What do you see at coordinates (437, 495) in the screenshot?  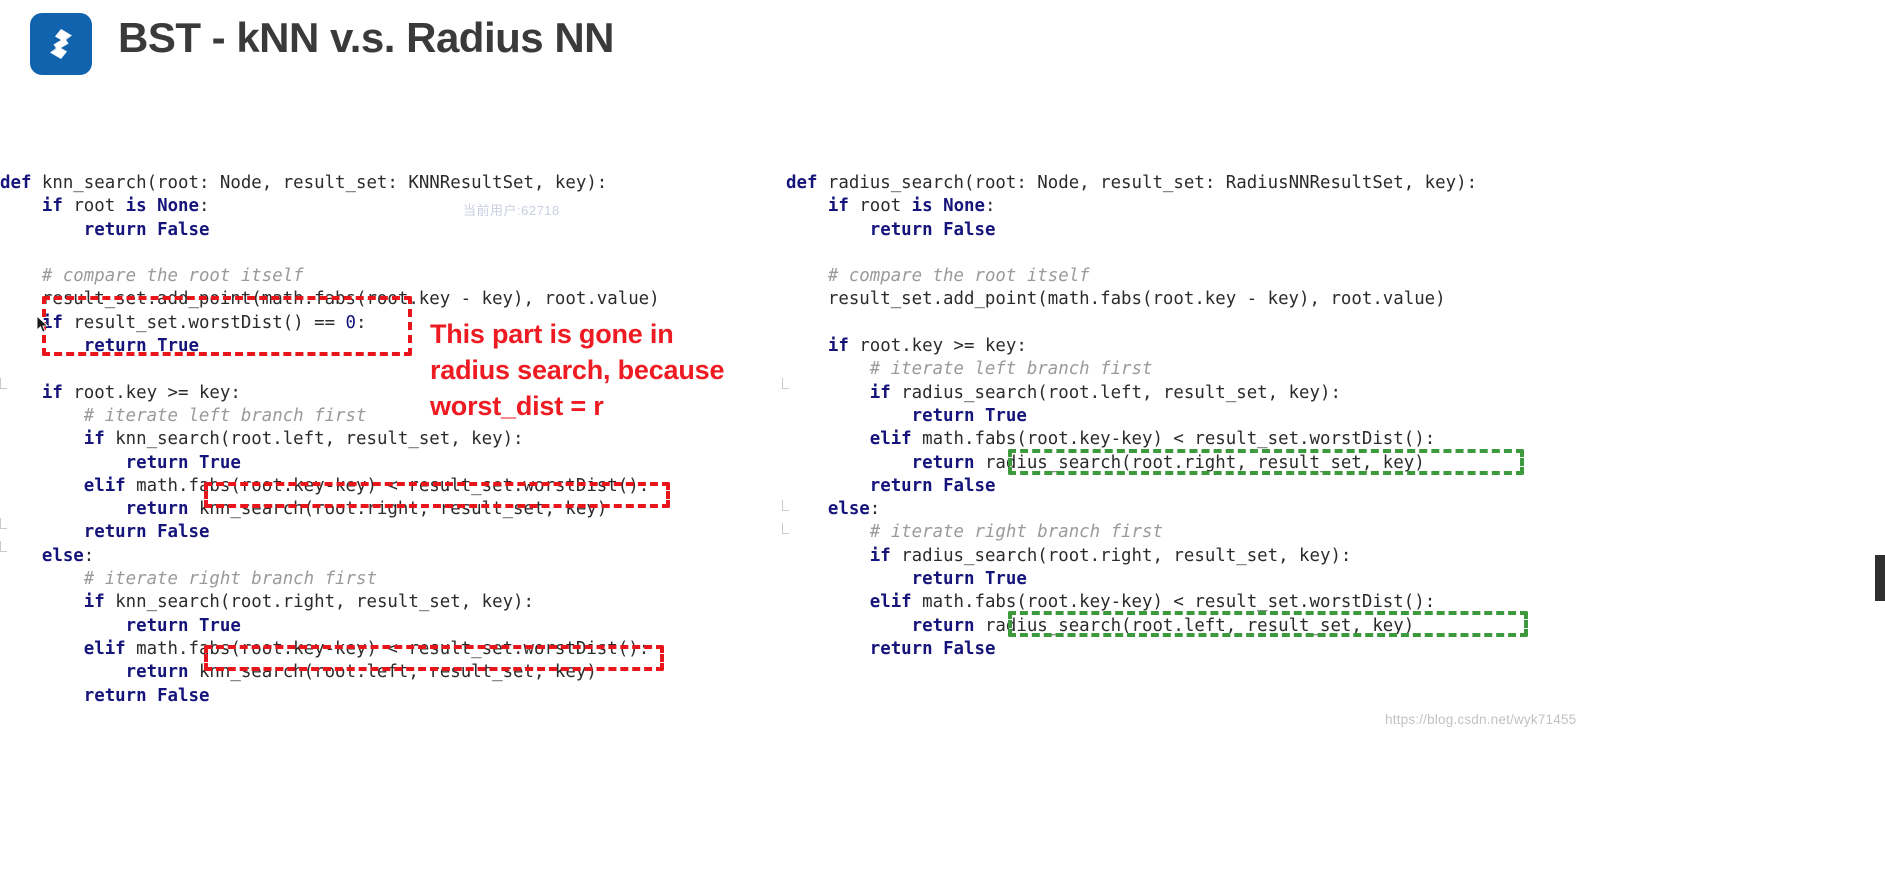 I see `knn-search-right-call-box` at bounding box center [437, 495].